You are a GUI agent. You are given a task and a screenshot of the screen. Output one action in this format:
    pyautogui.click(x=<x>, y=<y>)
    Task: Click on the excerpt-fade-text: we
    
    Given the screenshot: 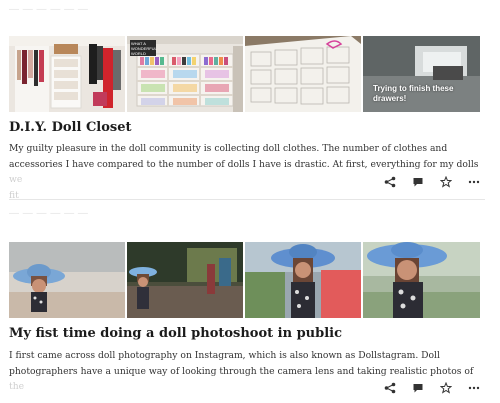 What is the action you would take?
    pyautogui.click(x=16, y=179)
    